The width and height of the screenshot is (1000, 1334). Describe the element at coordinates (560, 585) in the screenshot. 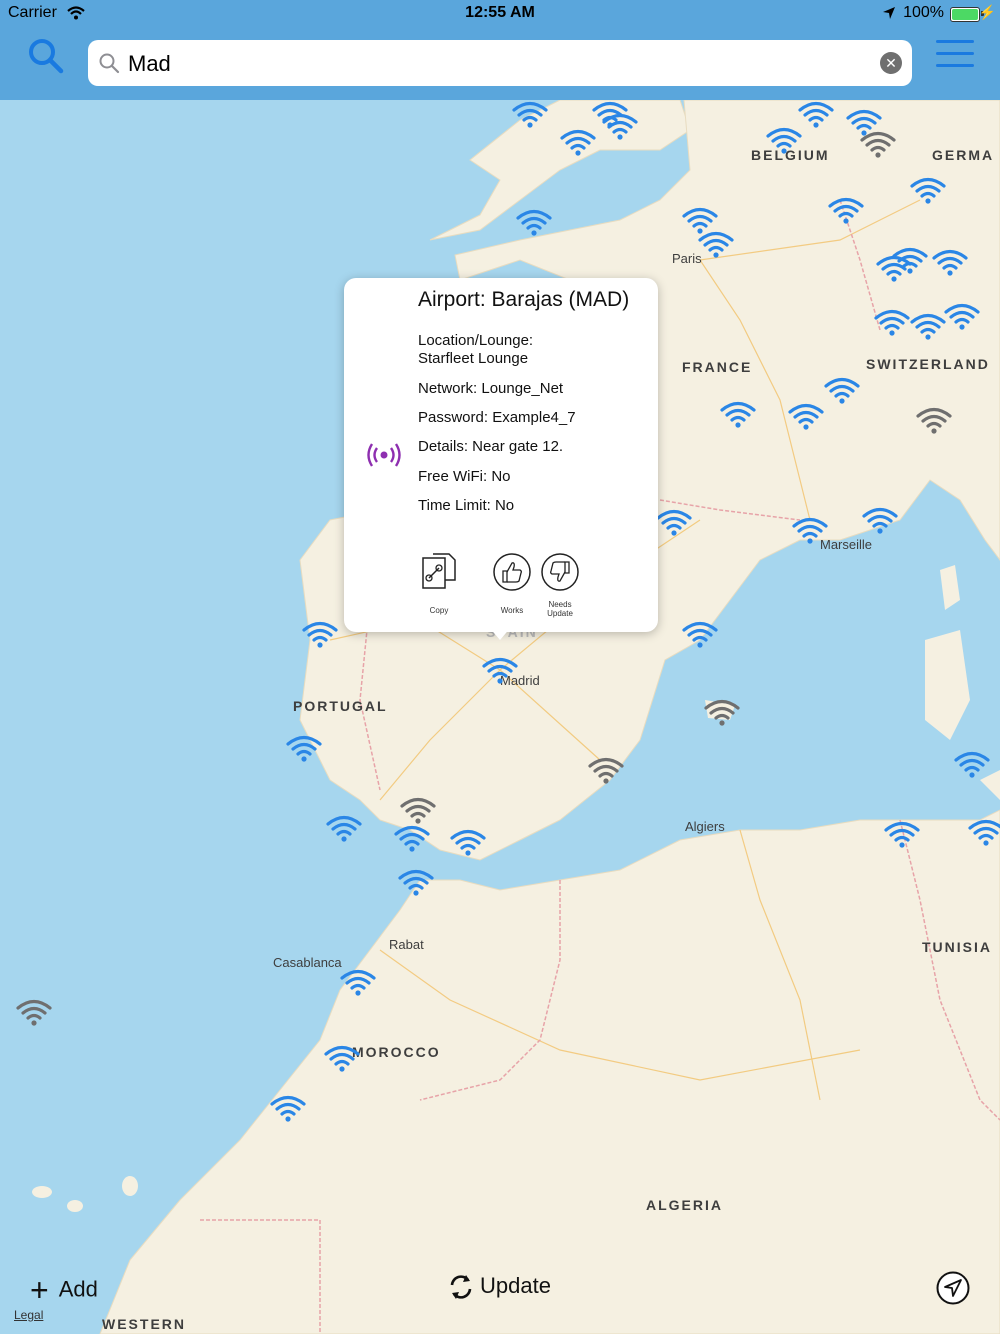

I see `needs-update-button: Needs Update` at that location.